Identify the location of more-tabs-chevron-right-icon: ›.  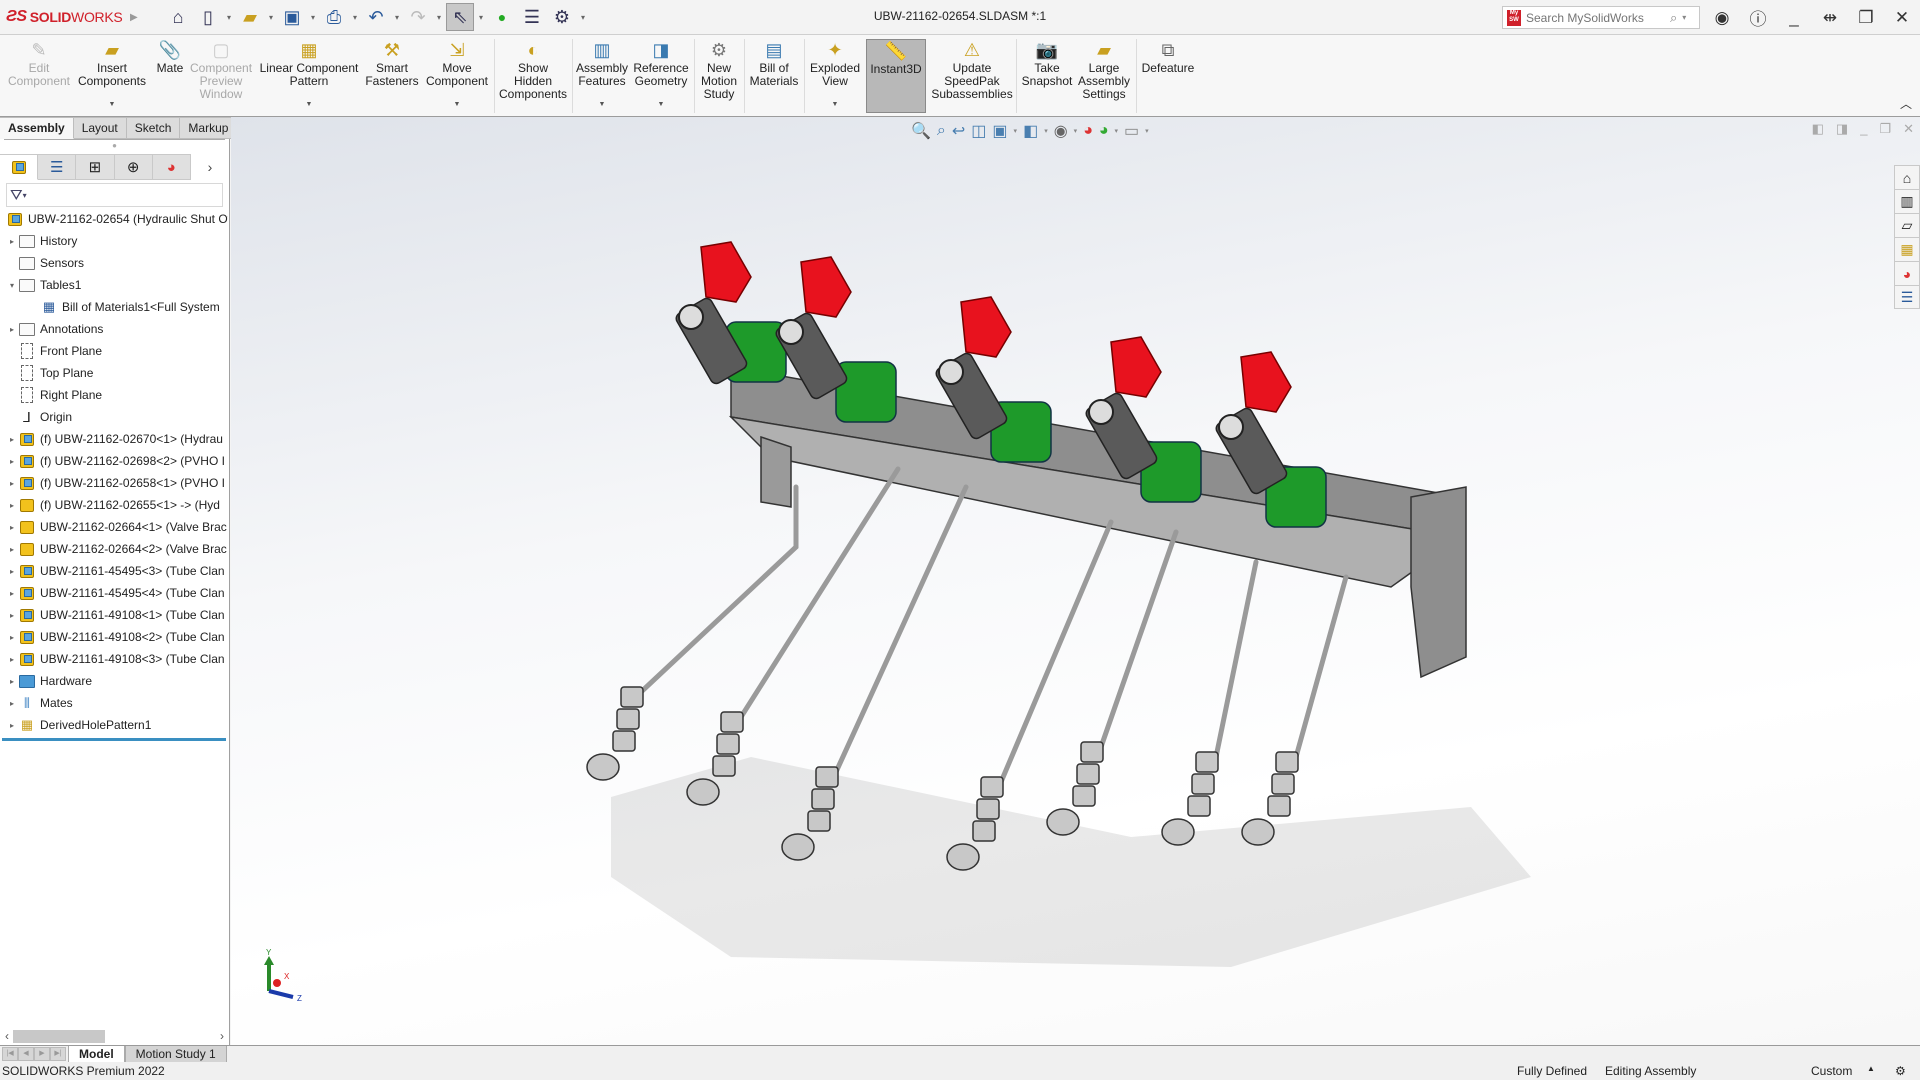
(209, 167).